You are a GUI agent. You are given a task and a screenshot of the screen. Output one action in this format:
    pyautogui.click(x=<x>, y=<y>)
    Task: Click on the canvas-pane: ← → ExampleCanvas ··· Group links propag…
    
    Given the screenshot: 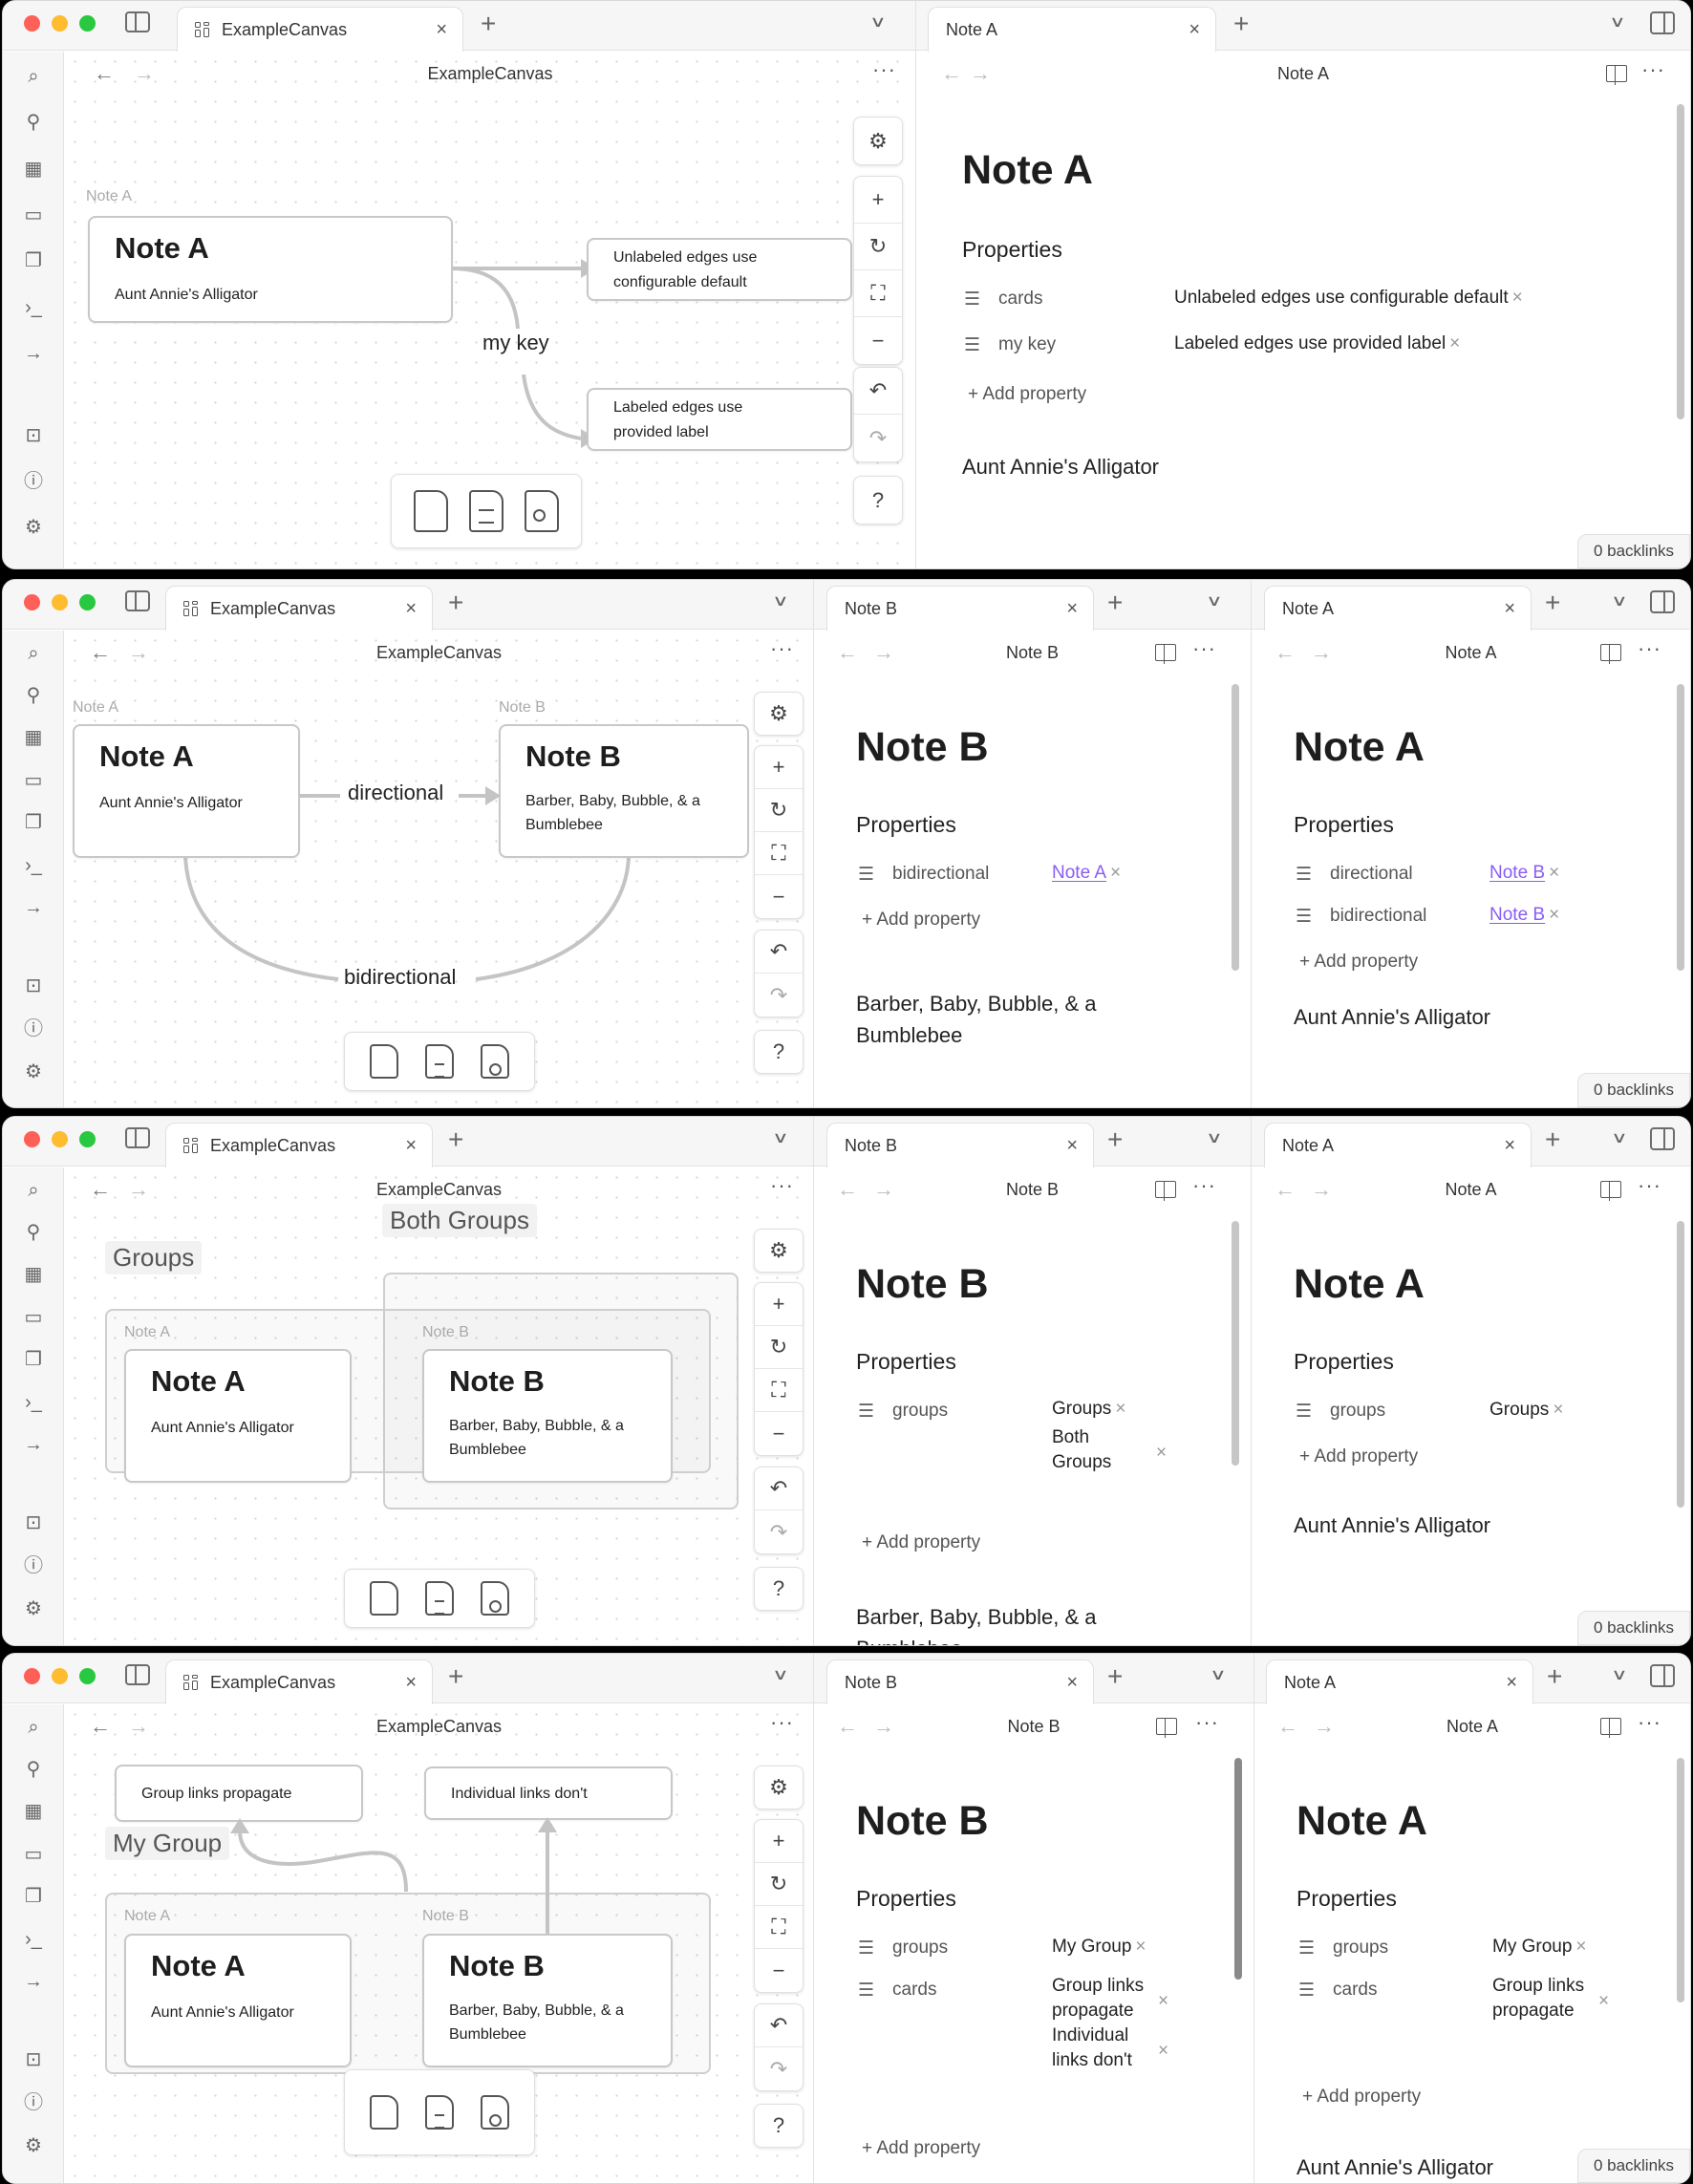 What is the action you would take?
    pyautogui.click(x=439, y=1944)
    